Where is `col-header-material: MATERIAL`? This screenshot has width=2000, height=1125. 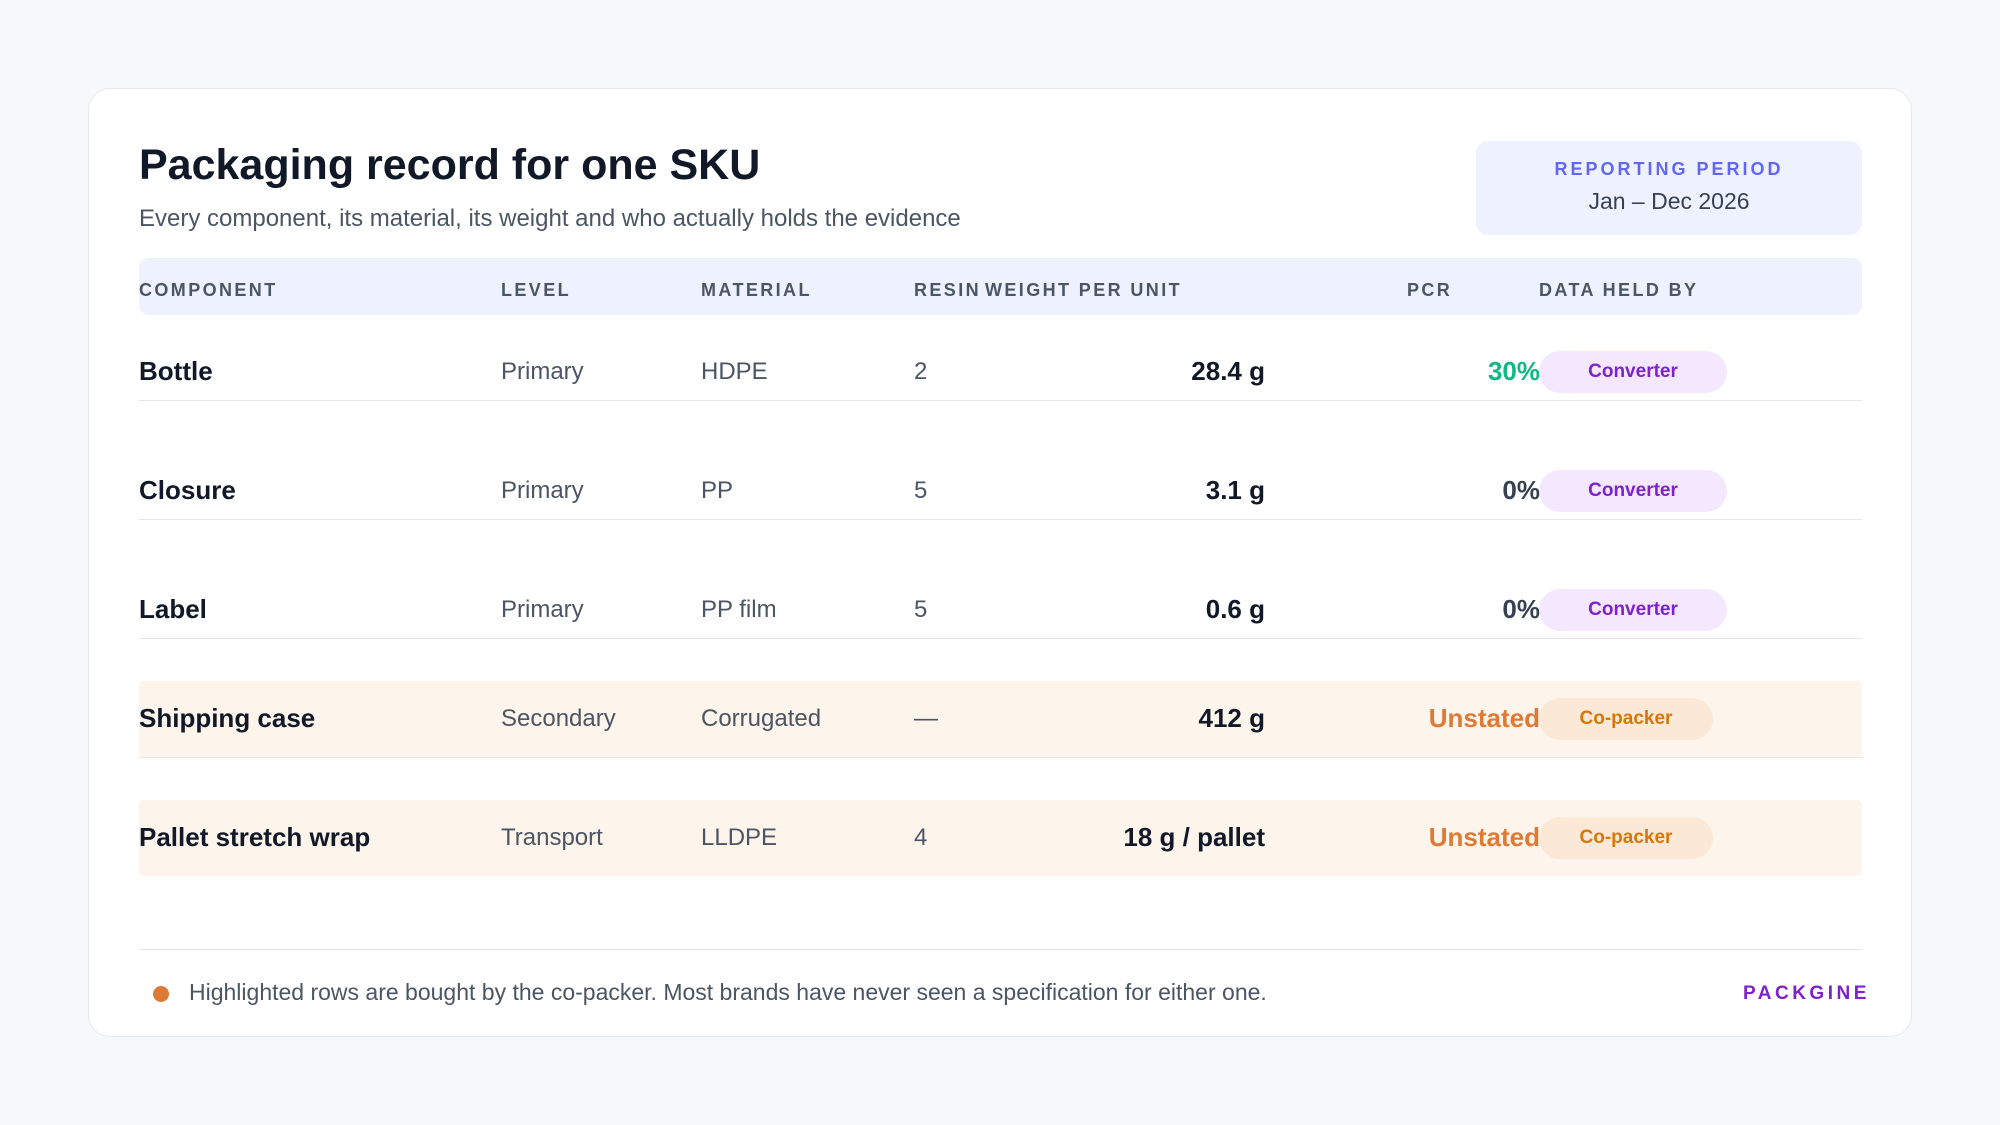
col-header-material: MATERIAL is located at coordinates (756, 290).